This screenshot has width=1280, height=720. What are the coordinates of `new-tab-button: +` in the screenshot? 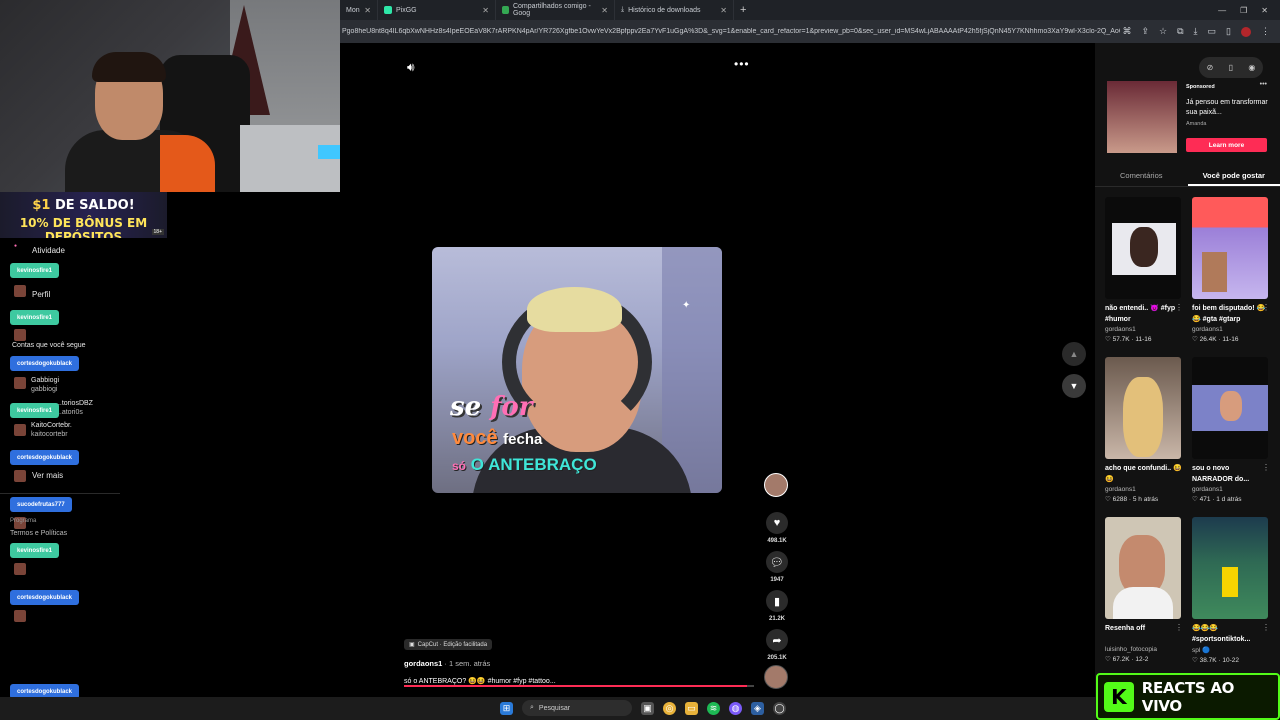 It's located at (743, 10).